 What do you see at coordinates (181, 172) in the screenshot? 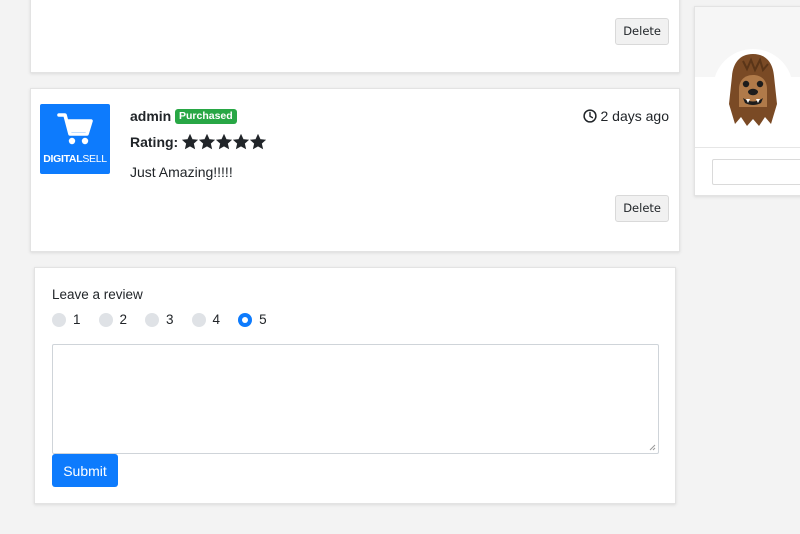
I see `review-text: Just Amazing!!!!!` at bounding box center [181, 172].